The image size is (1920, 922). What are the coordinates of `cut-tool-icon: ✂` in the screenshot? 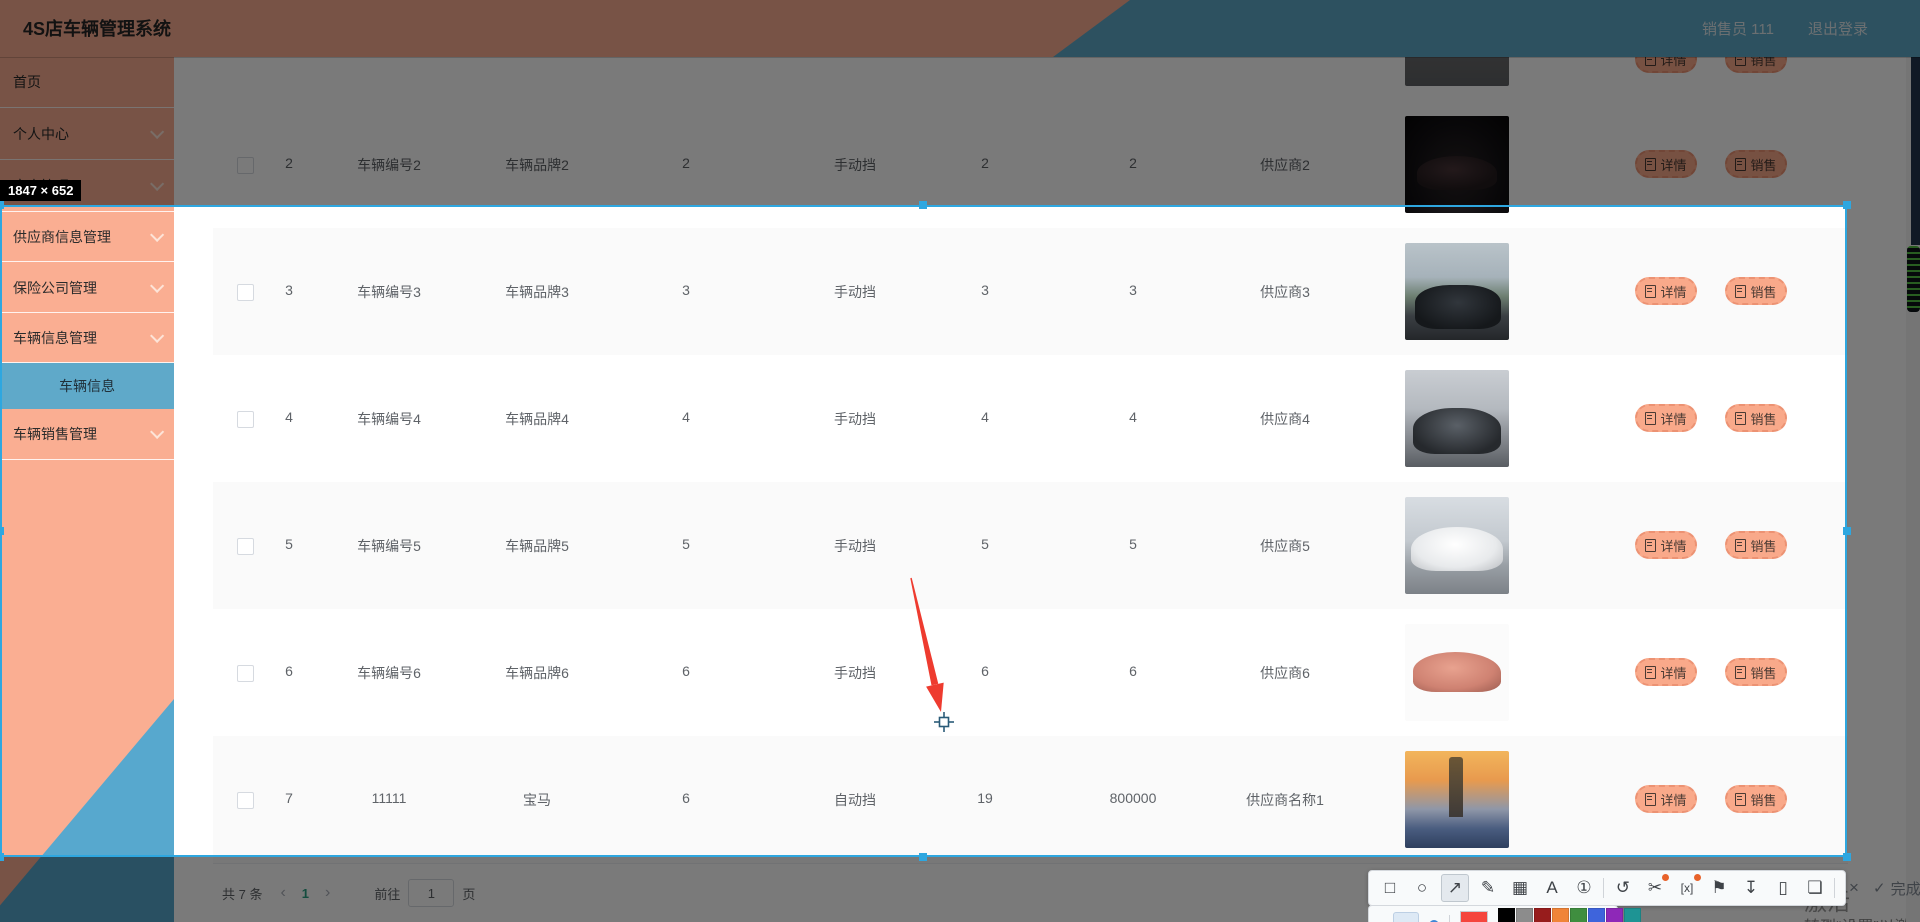 It's located at (1655, 887).